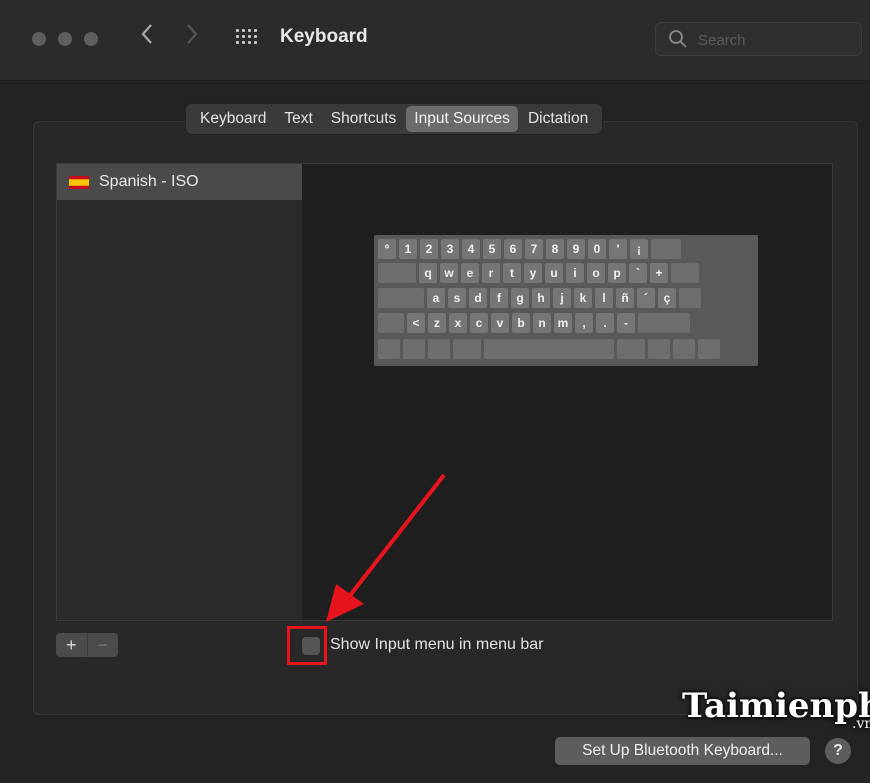 This screenshot has height=783, width=870. I want to click on watermark-logo: Taimienphi.vn, so click(776, 709).